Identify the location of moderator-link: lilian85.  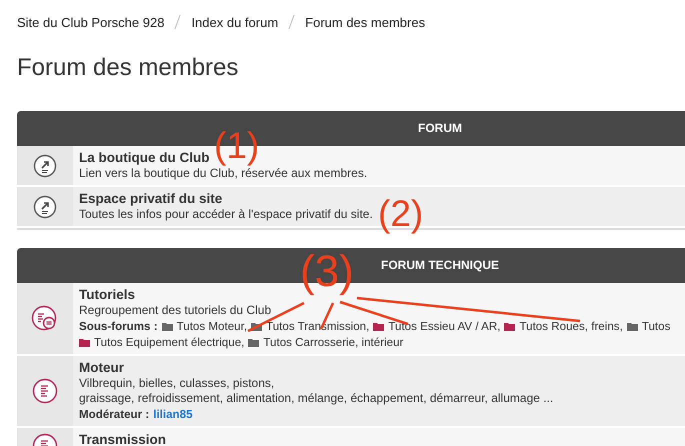
(173, 414).